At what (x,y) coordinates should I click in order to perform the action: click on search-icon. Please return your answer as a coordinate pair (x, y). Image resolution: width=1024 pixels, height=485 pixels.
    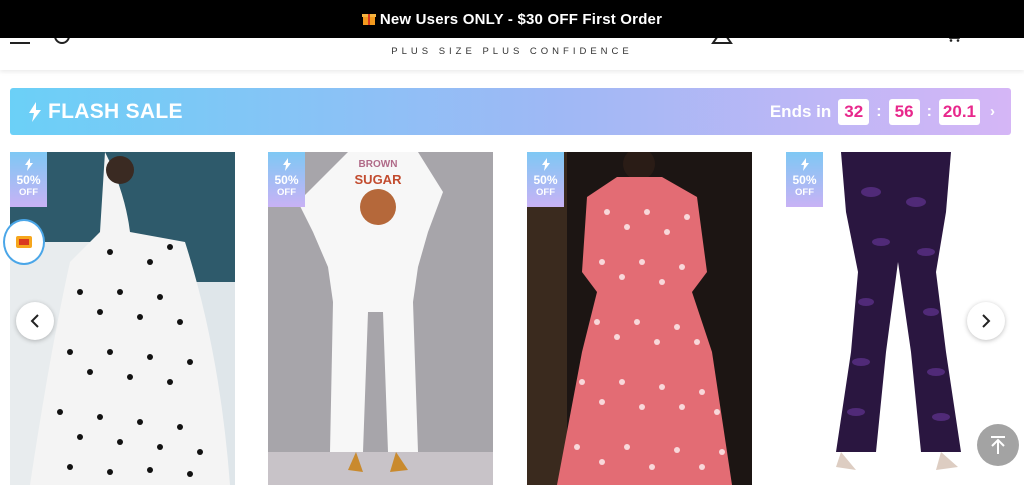
    Looking at the image, I should click on (62, 41).